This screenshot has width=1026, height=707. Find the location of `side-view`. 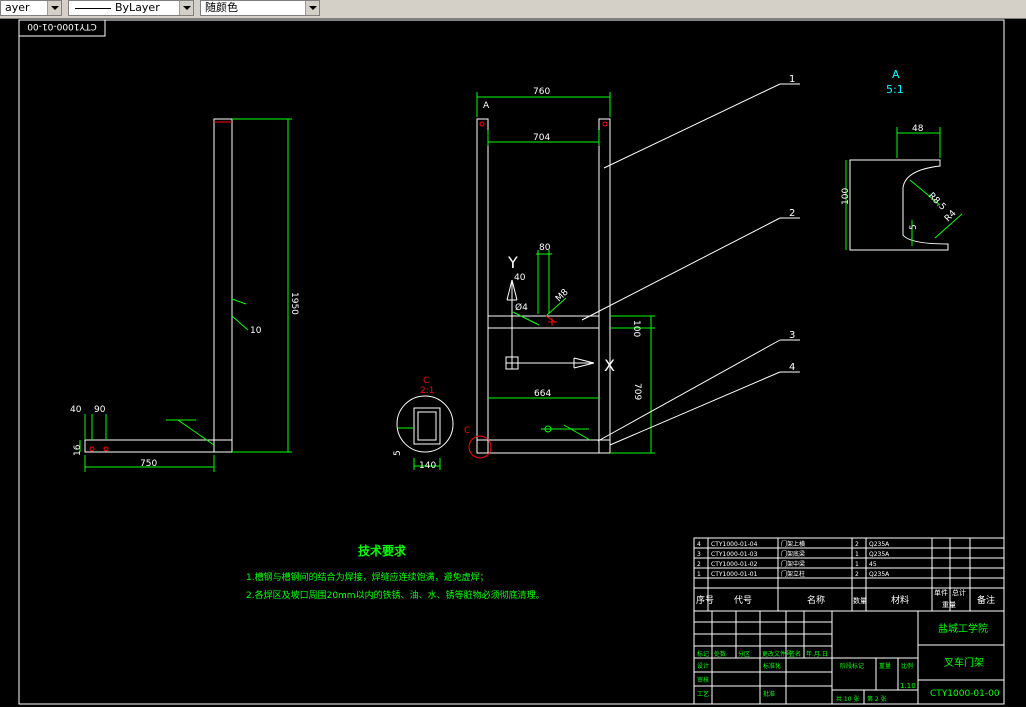

side-view is located at coordinates (185, 295).